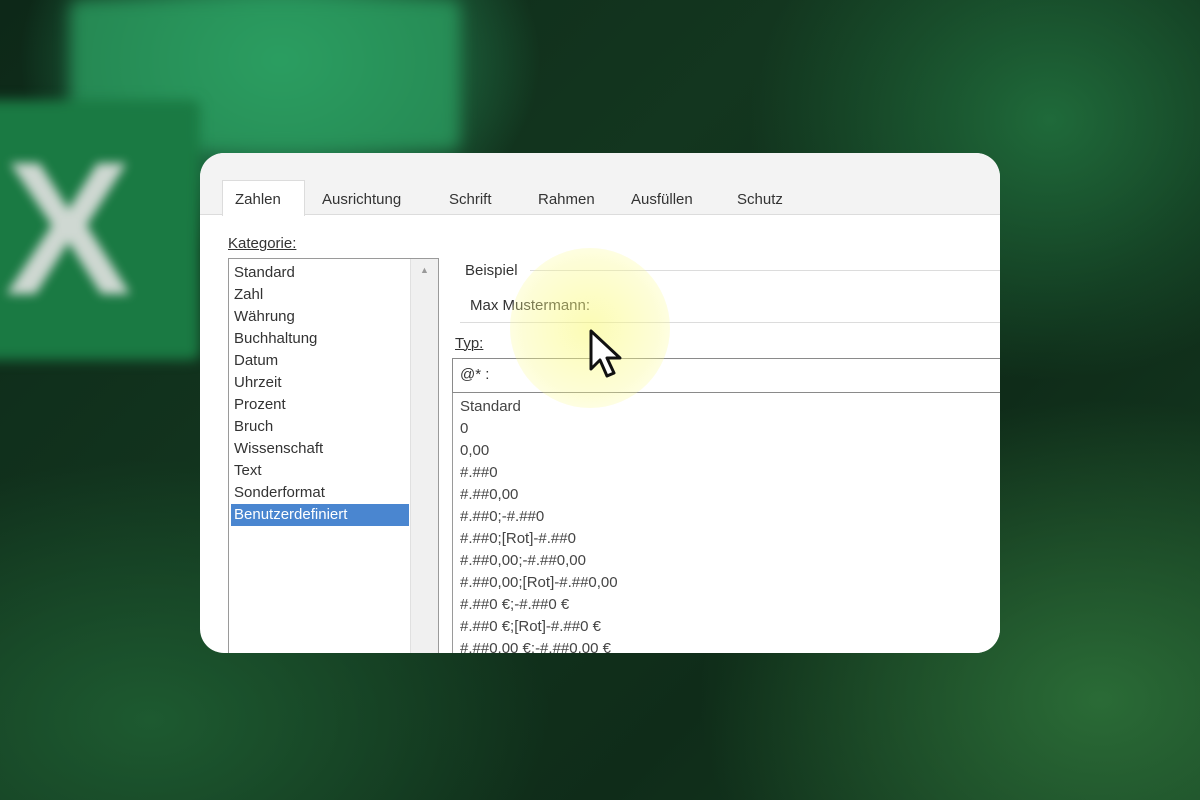 This screenshot has width=1200, height=800. I want to click on tab-schrift: Schrift, so click(470, 199).